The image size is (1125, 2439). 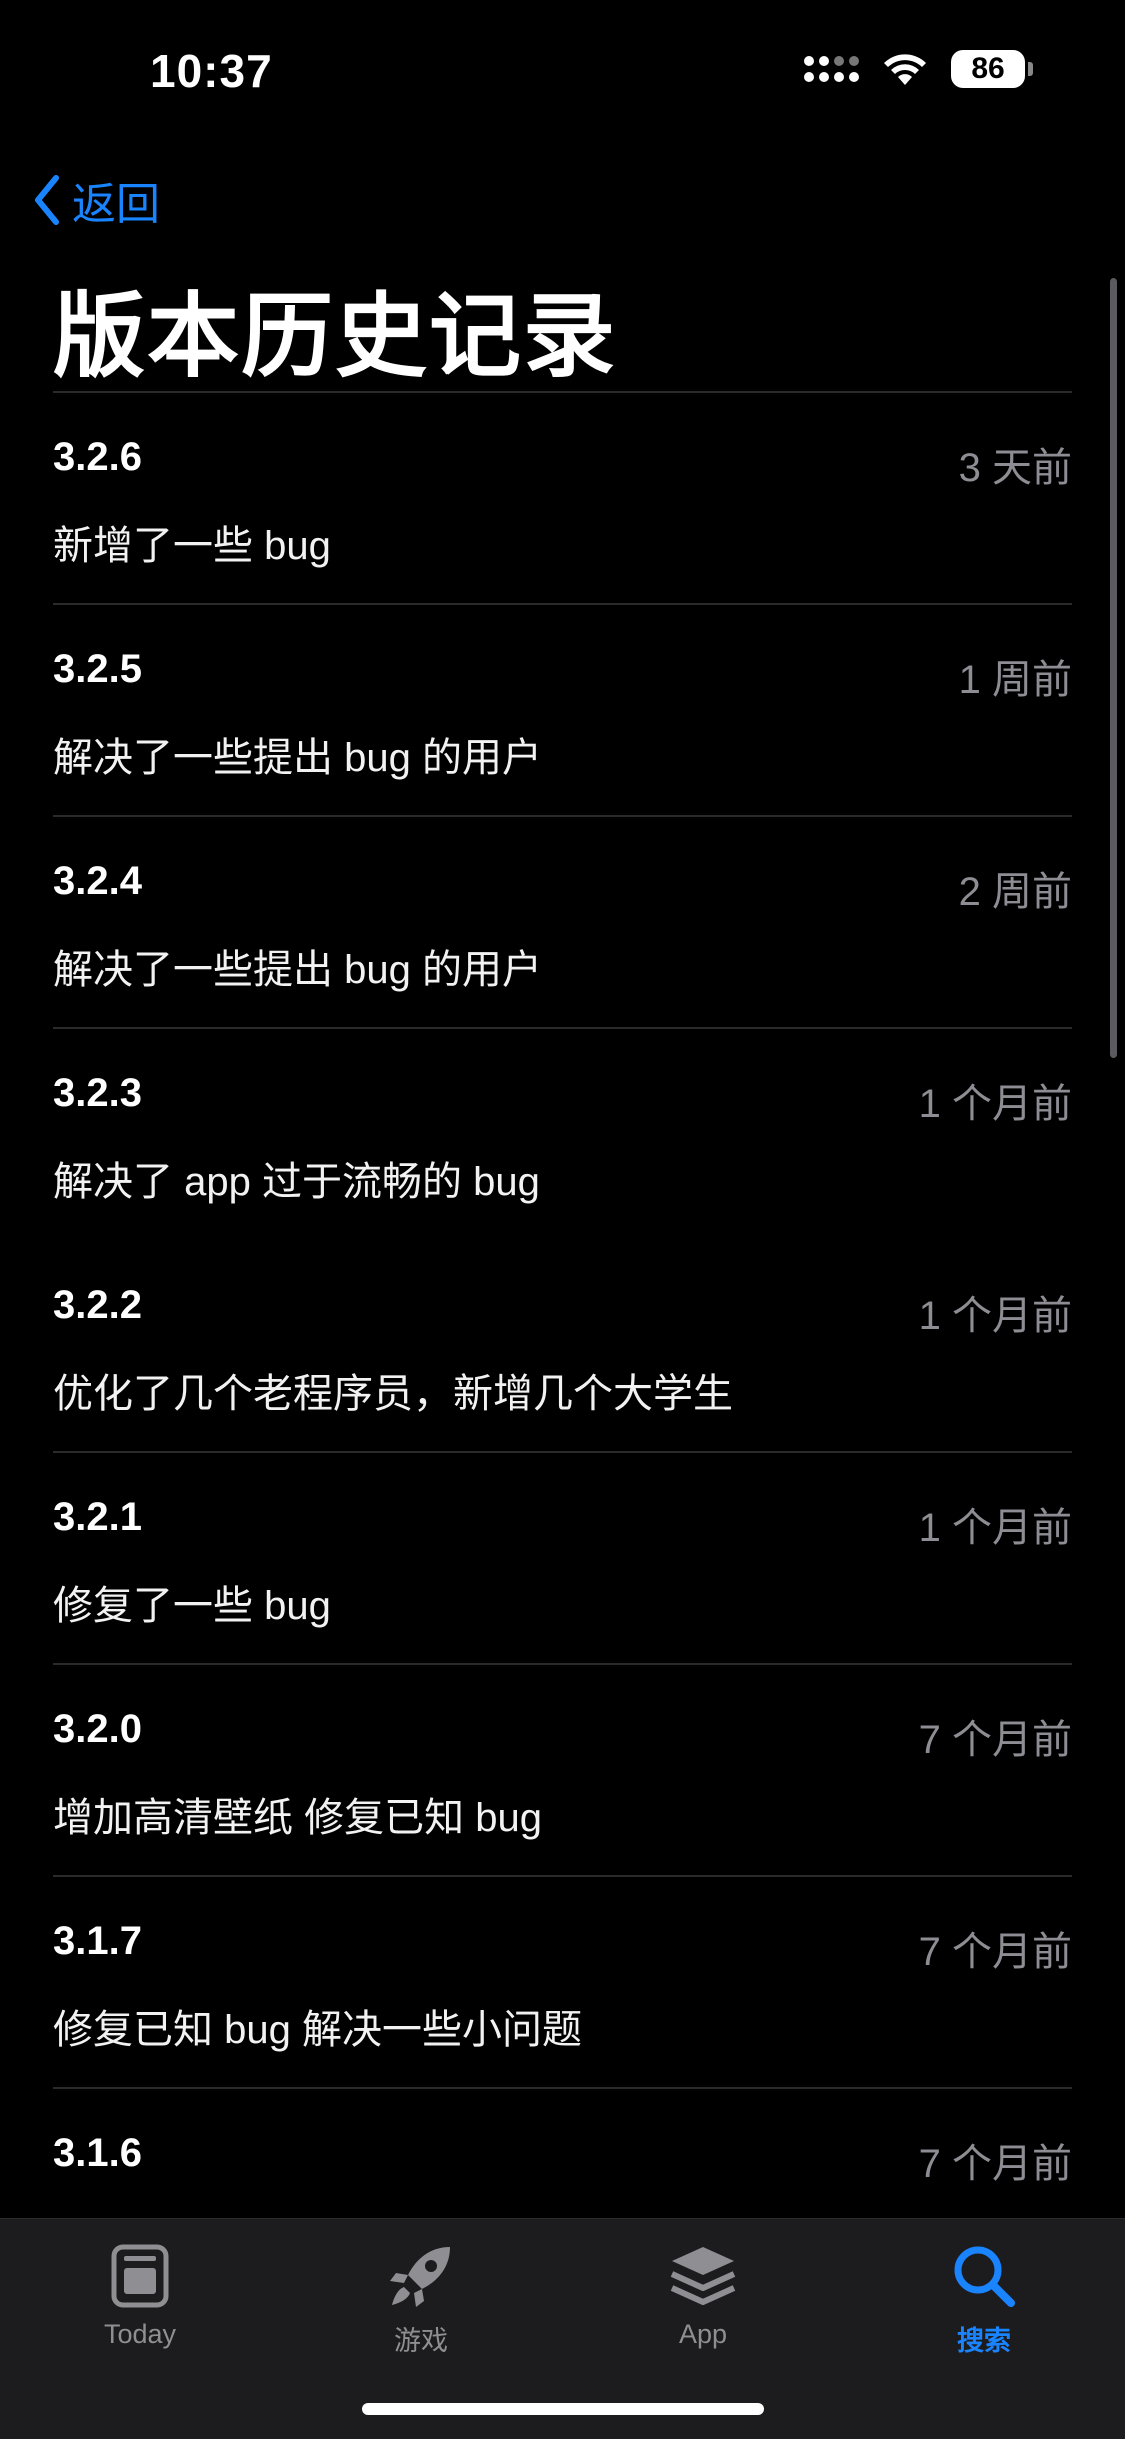 I want to click on version-date: 3 天前, so click(x=1015, y=468).